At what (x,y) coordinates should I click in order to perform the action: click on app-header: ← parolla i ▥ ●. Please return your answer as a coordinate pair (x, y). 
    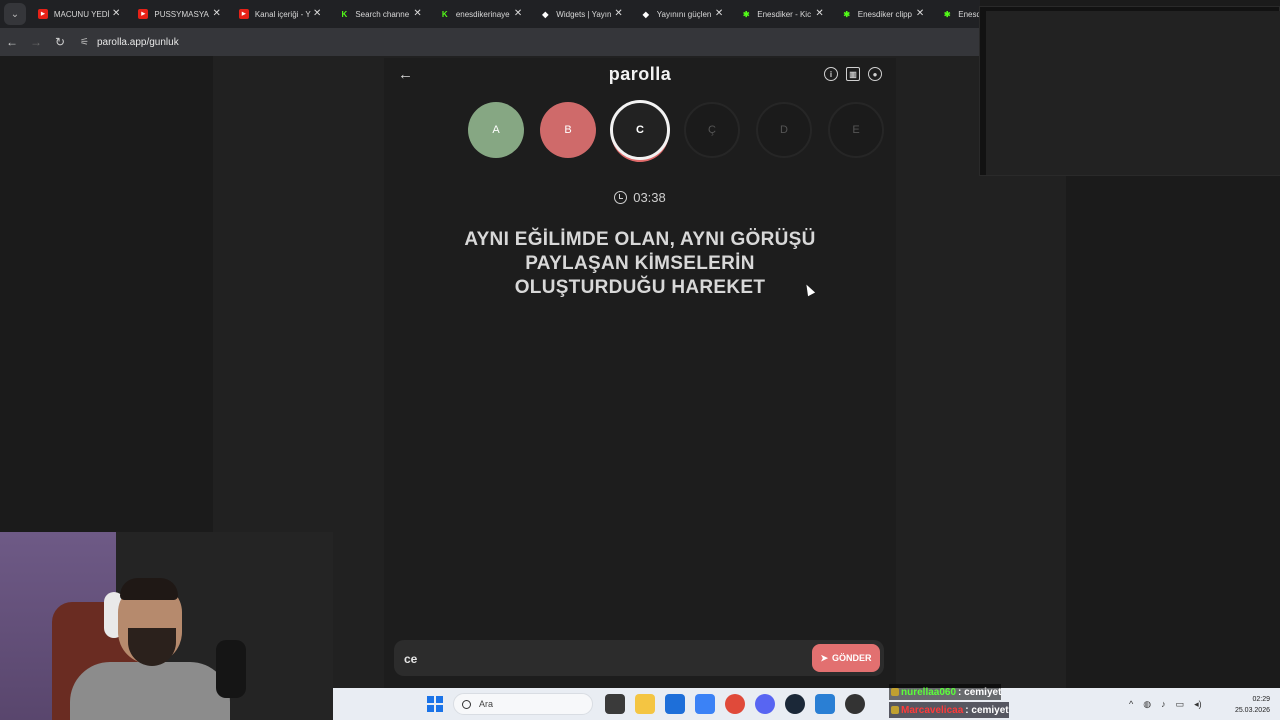
    Looking at the image, I should click on (640, 75).